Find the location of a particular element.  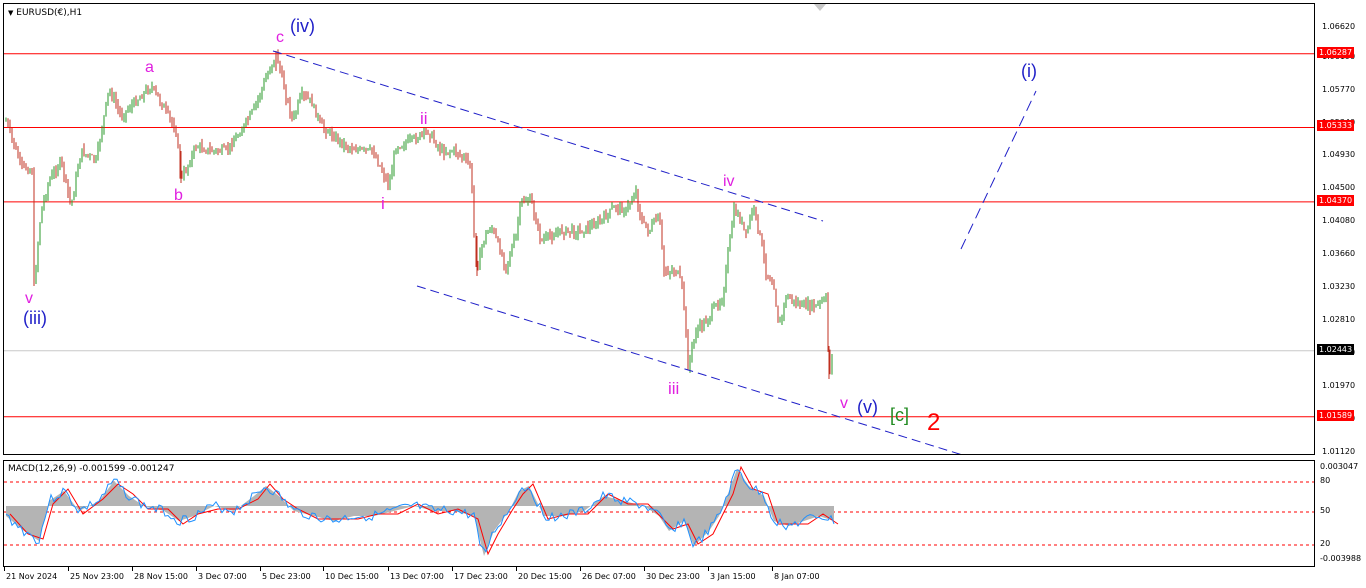

price-tick-label: 1.04080 is located at coordinates (1339, 220).